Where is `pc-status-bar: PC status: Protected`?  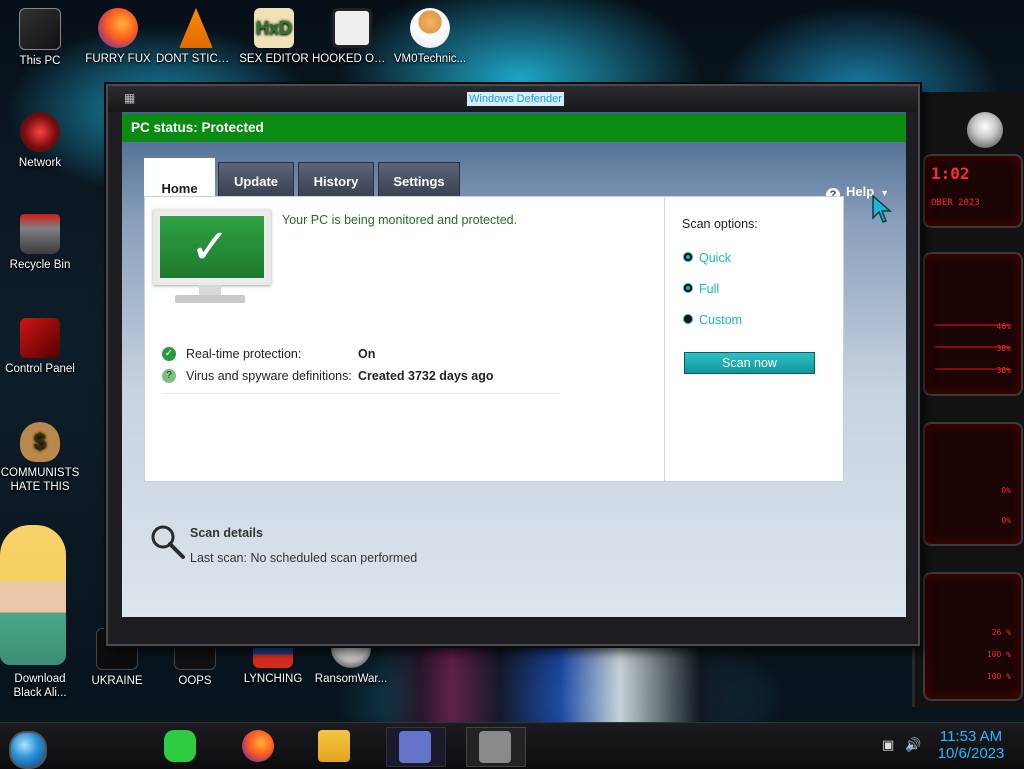 pc-status-bar: PC status: Protected is located at coordinates (514, 128).